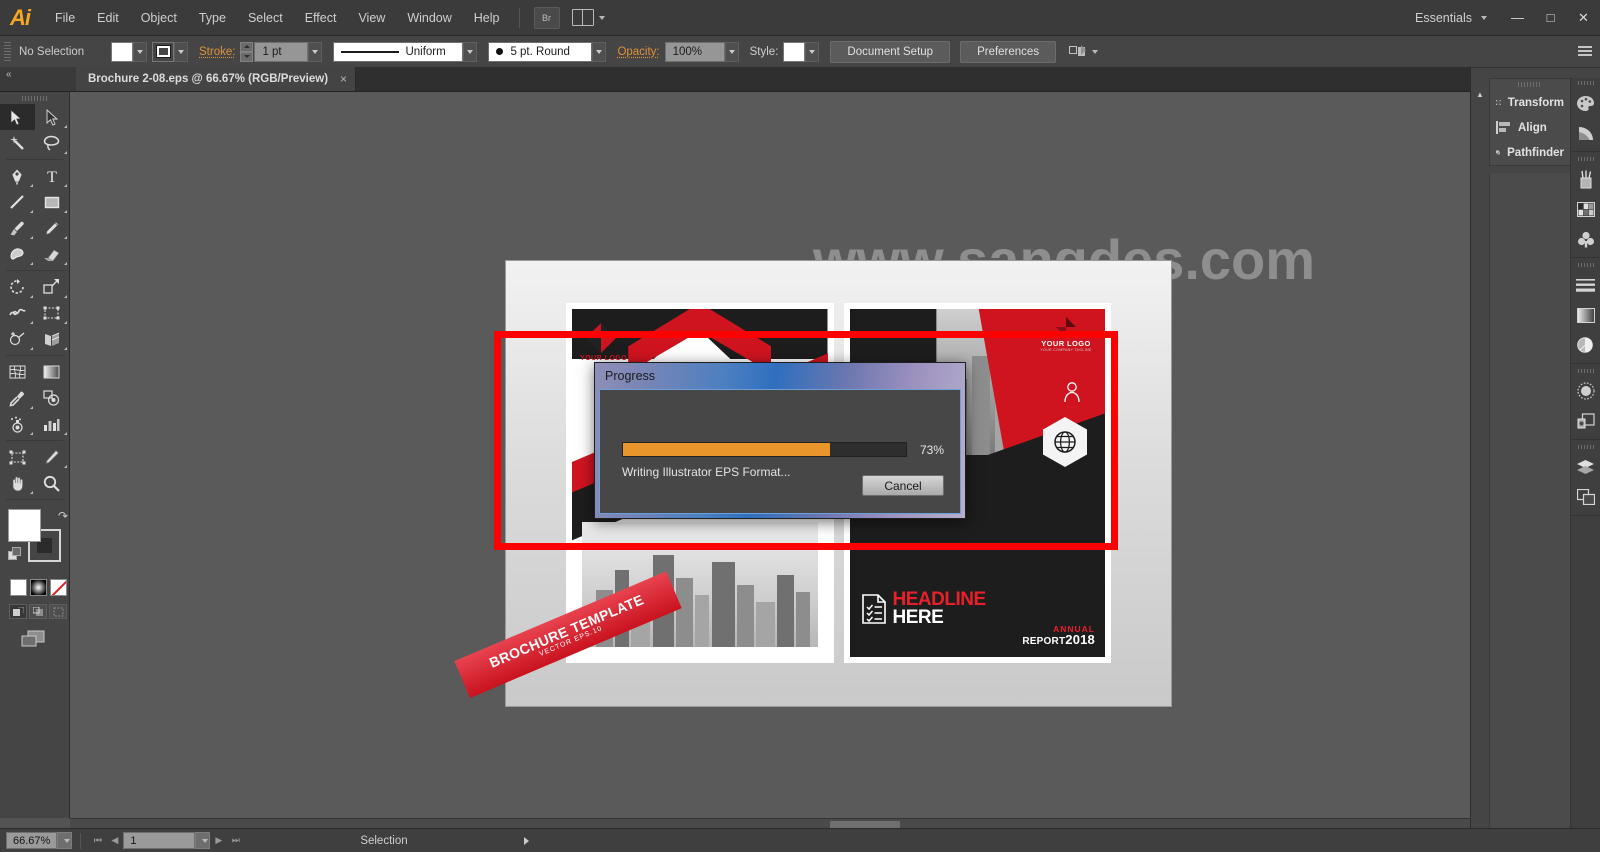  What do you see at coordinates (812, 51) in the screenshot?
I see `graphic-style-dropdown` at bounding box center [812, 51].